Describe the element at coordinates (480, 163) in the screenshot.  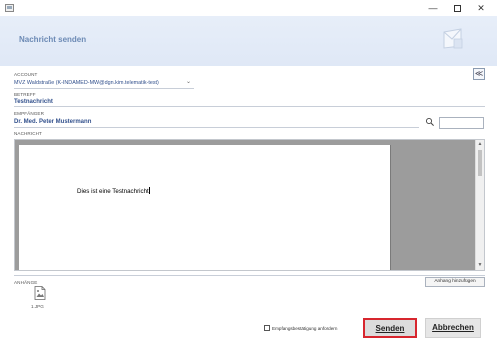
I see `scrollbar-thumb` at that location.